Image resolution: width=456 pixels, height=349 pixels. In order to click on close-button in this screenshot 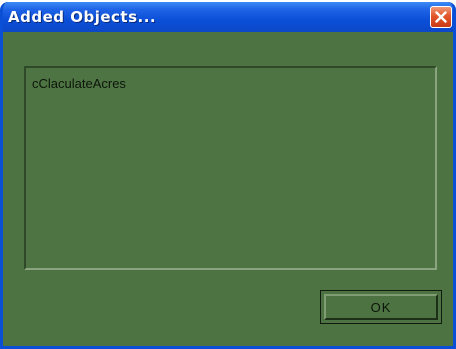, I will do `click(441, 17)`.